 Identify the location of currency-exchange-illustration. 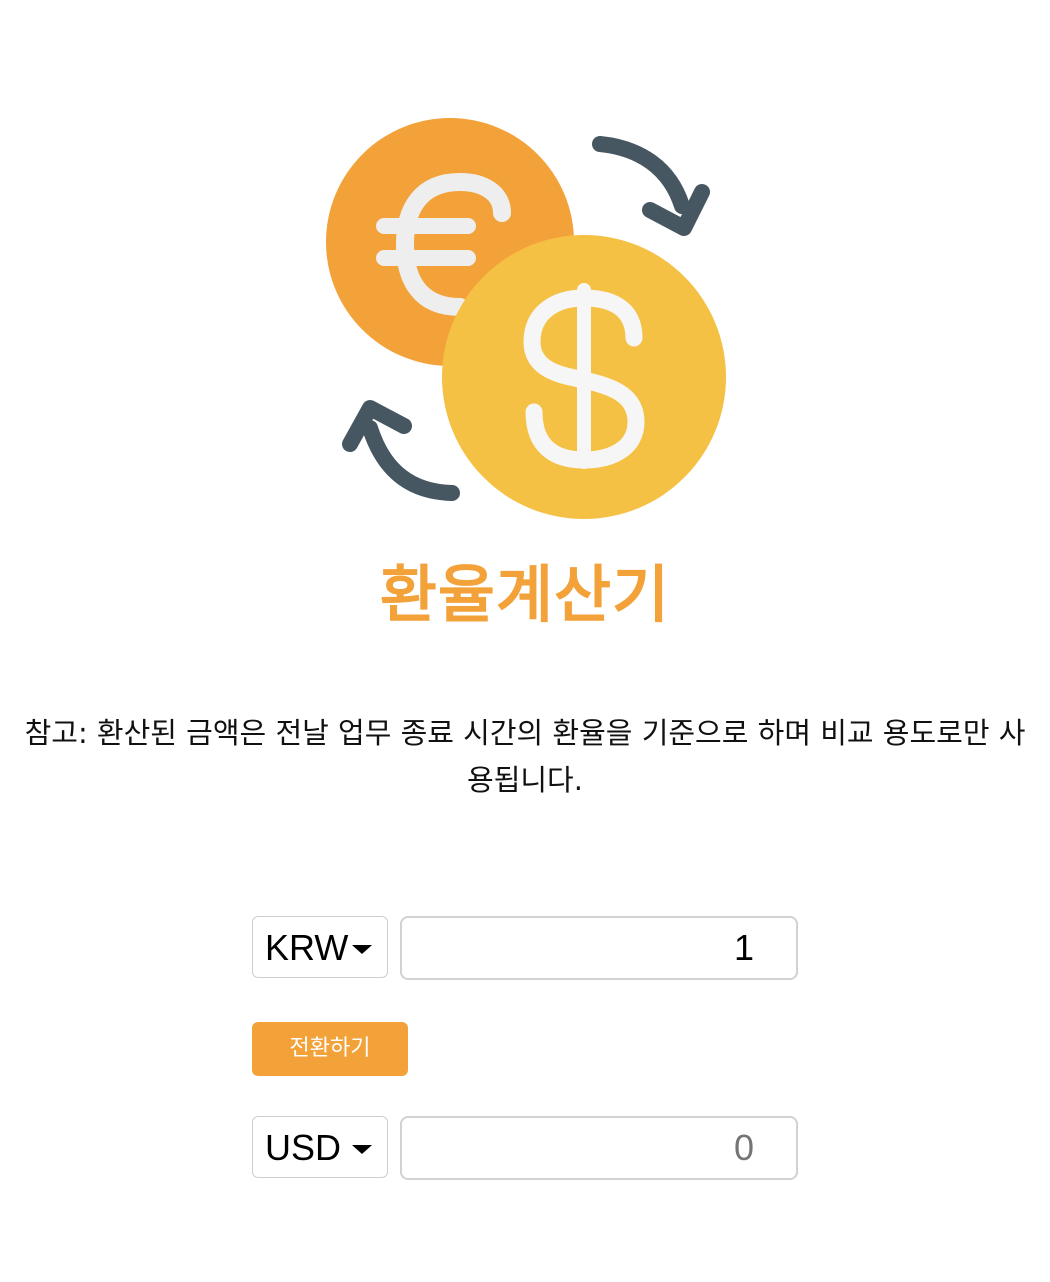
(526, 318).